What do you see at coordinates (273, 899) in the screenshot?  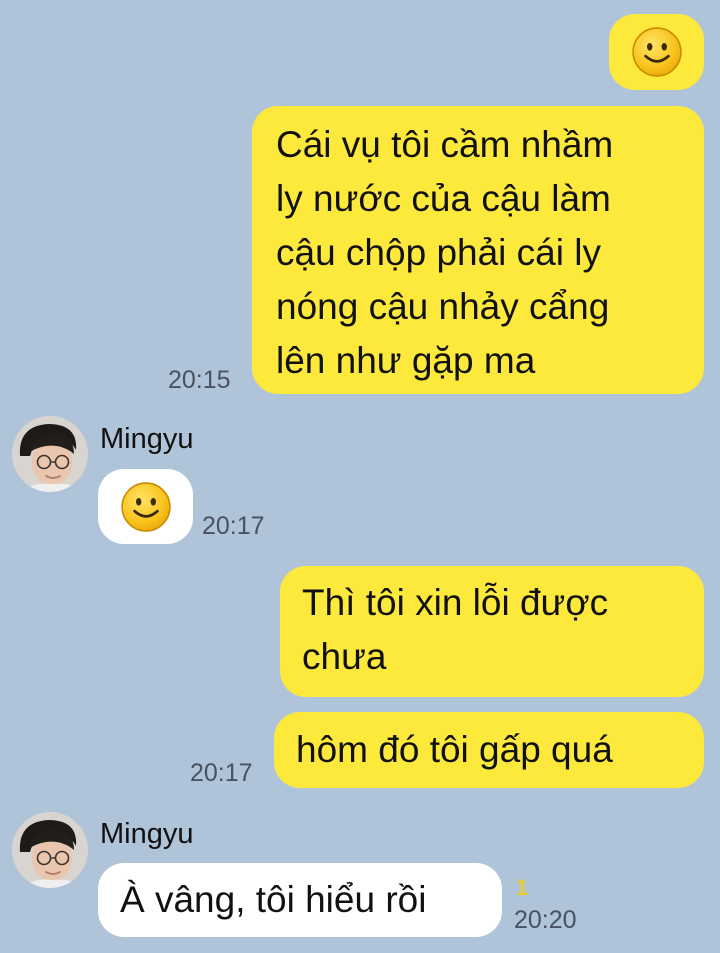 I see `message-text: À vâng, tôi hiểu rồi` at bounding box center [273, 899].